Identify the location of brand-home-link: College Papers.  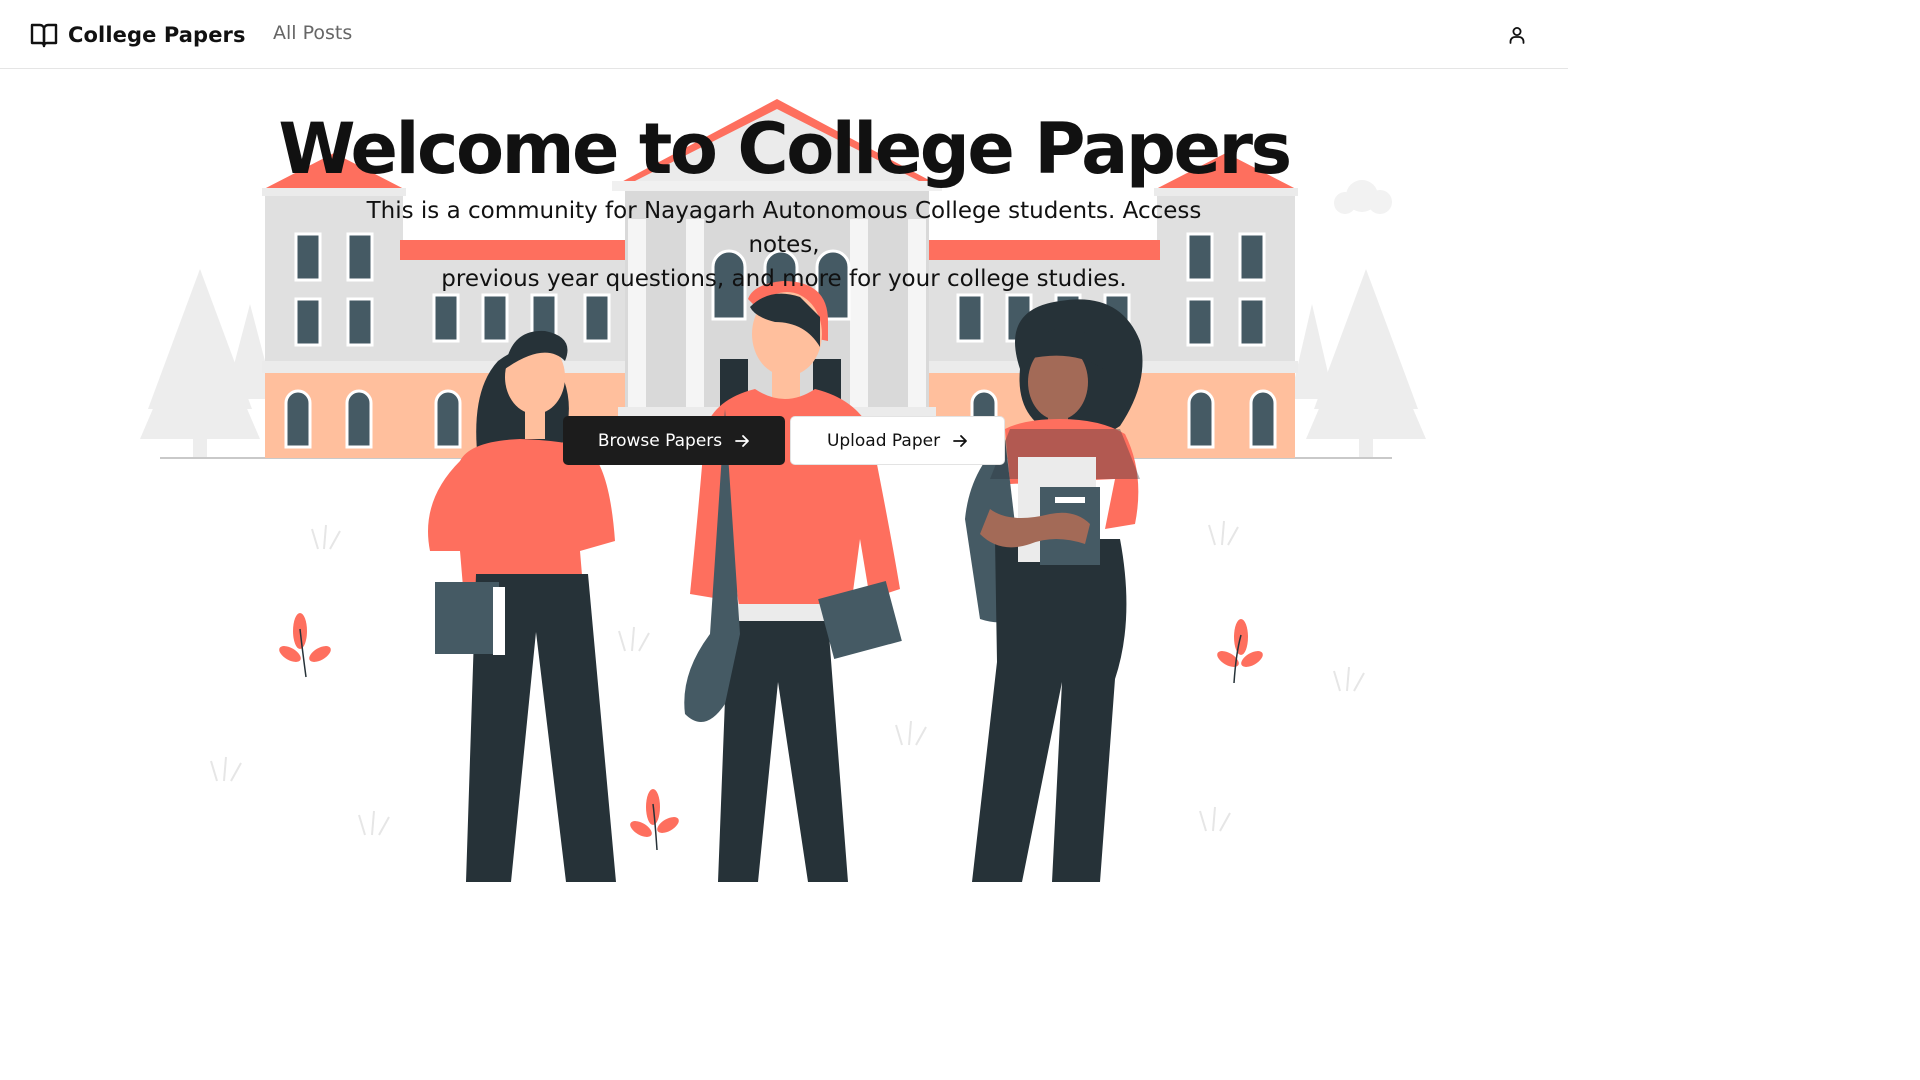
(138, 35).